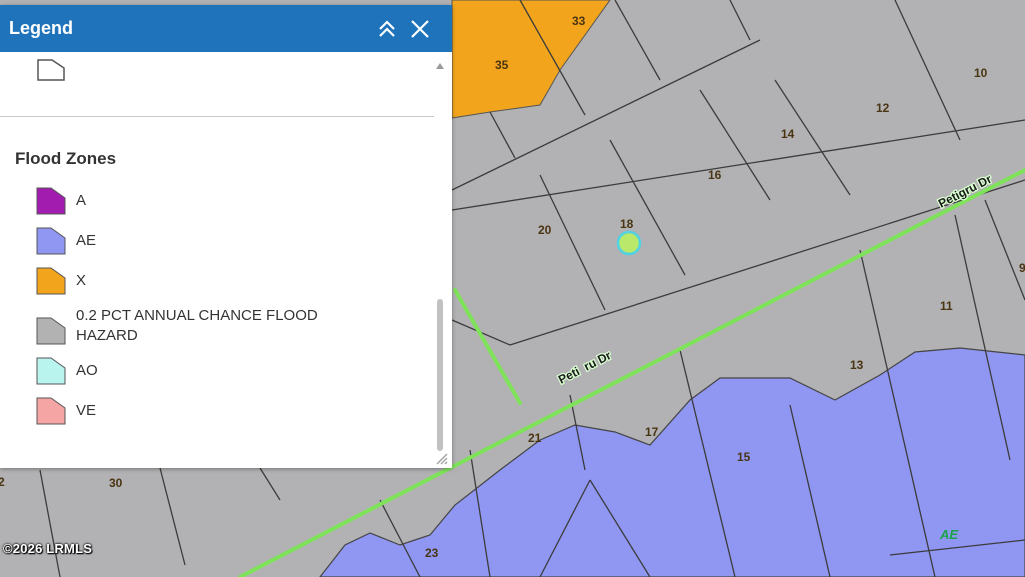 The image size is (1025, 577). Describe the element at coordinates (440, 375) in the screenshot. I see `scrollbar-thumb` at that location.